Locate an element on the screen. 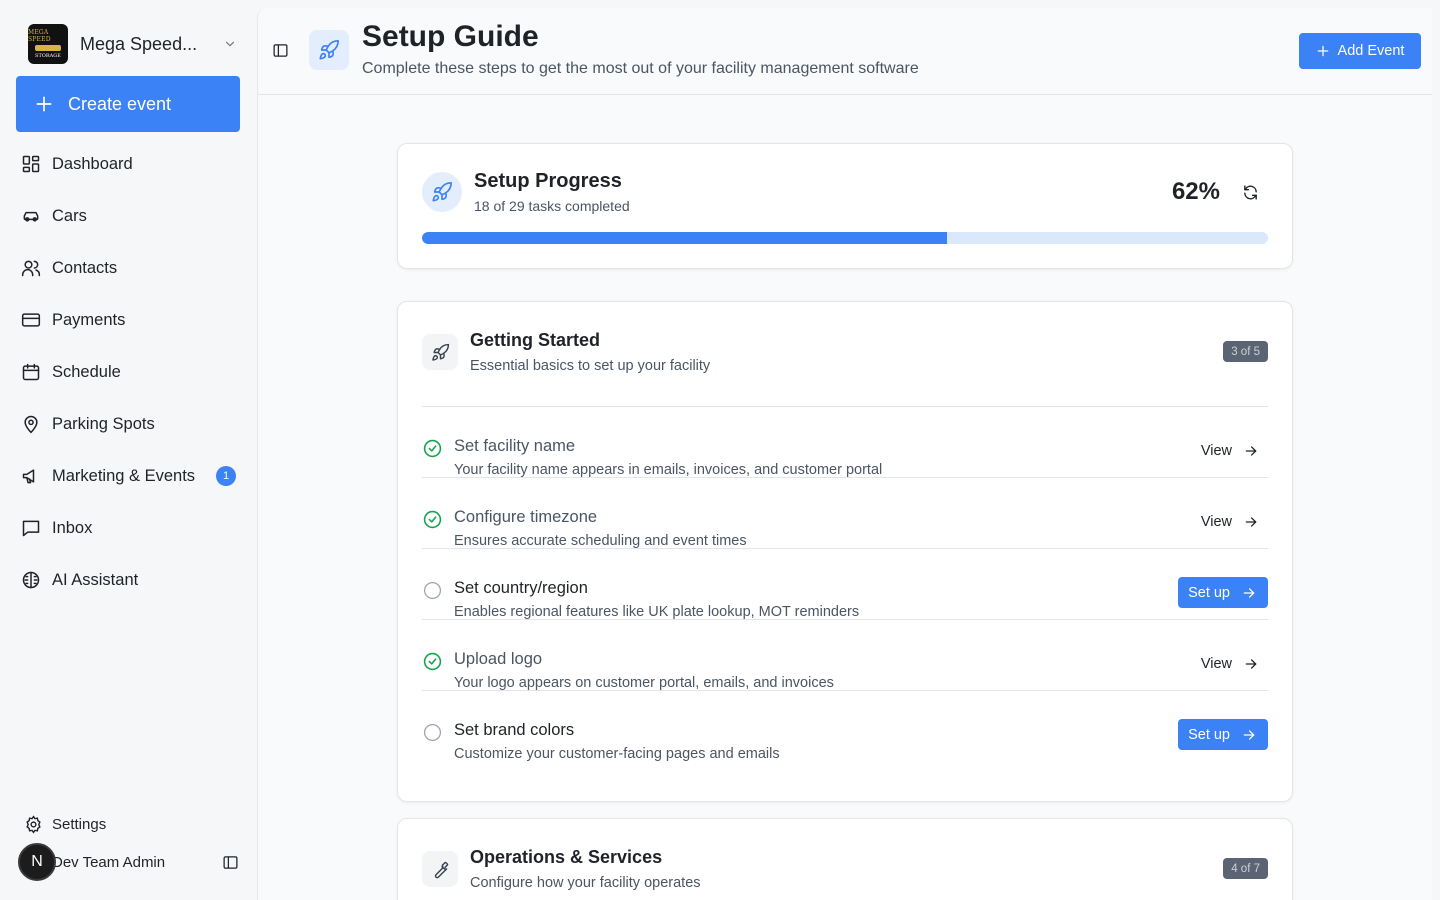 This screenshot has height=900, width=1440. task-title: Set brand colors is located at coordinates (514, 730).